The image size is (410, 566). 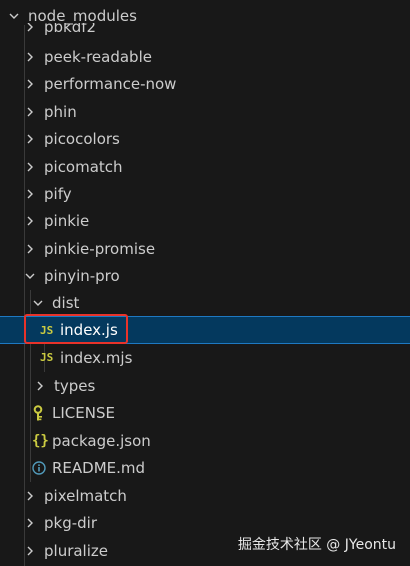 I want to click on tree-item-label: types, so click(x=75, y=385).